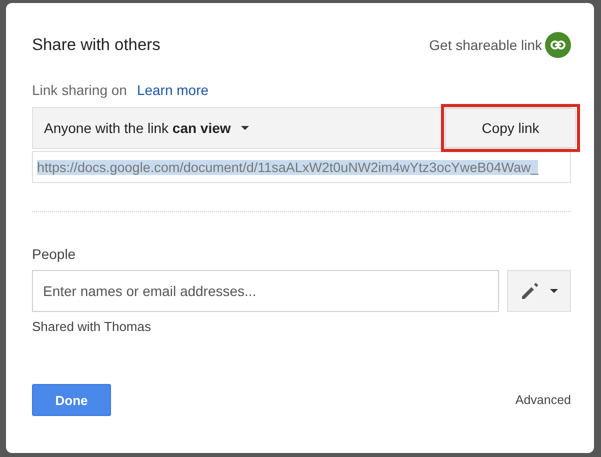  What do you see at coordinates (71, 400) in the screenshot?
I see `done-button: Done` at bounding box center [71, 400].